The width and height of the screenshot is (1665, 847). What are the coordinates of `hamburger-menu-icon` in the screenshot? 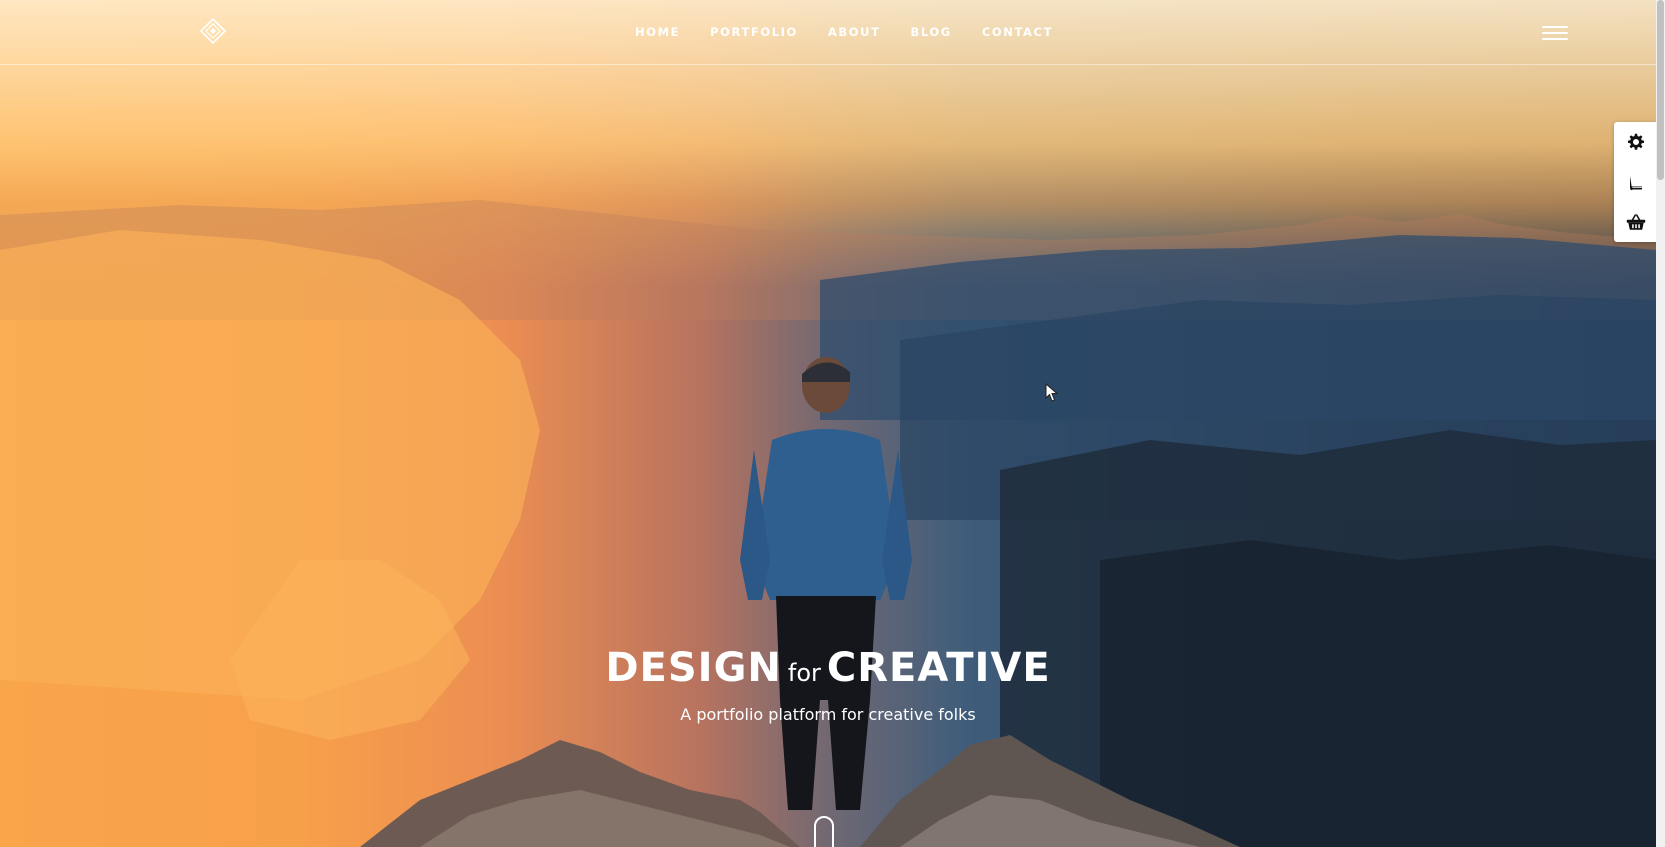 It's located at (1555, 35).